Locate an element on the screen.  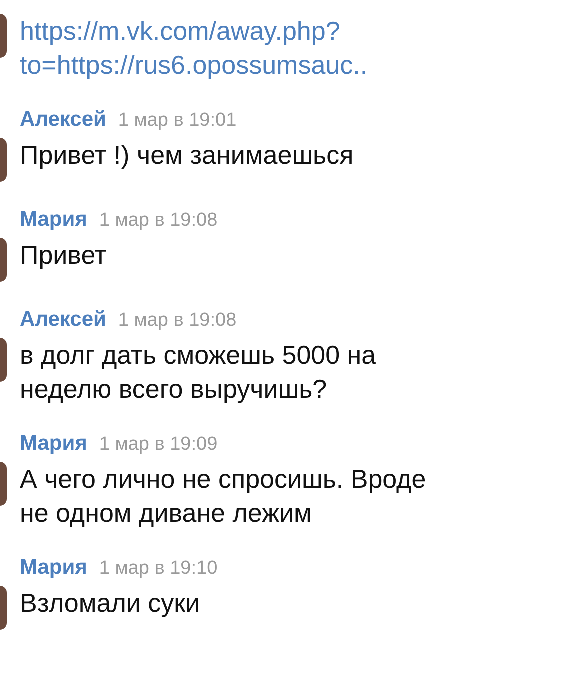
message-text: Привет is located at coordinates (64, 255).